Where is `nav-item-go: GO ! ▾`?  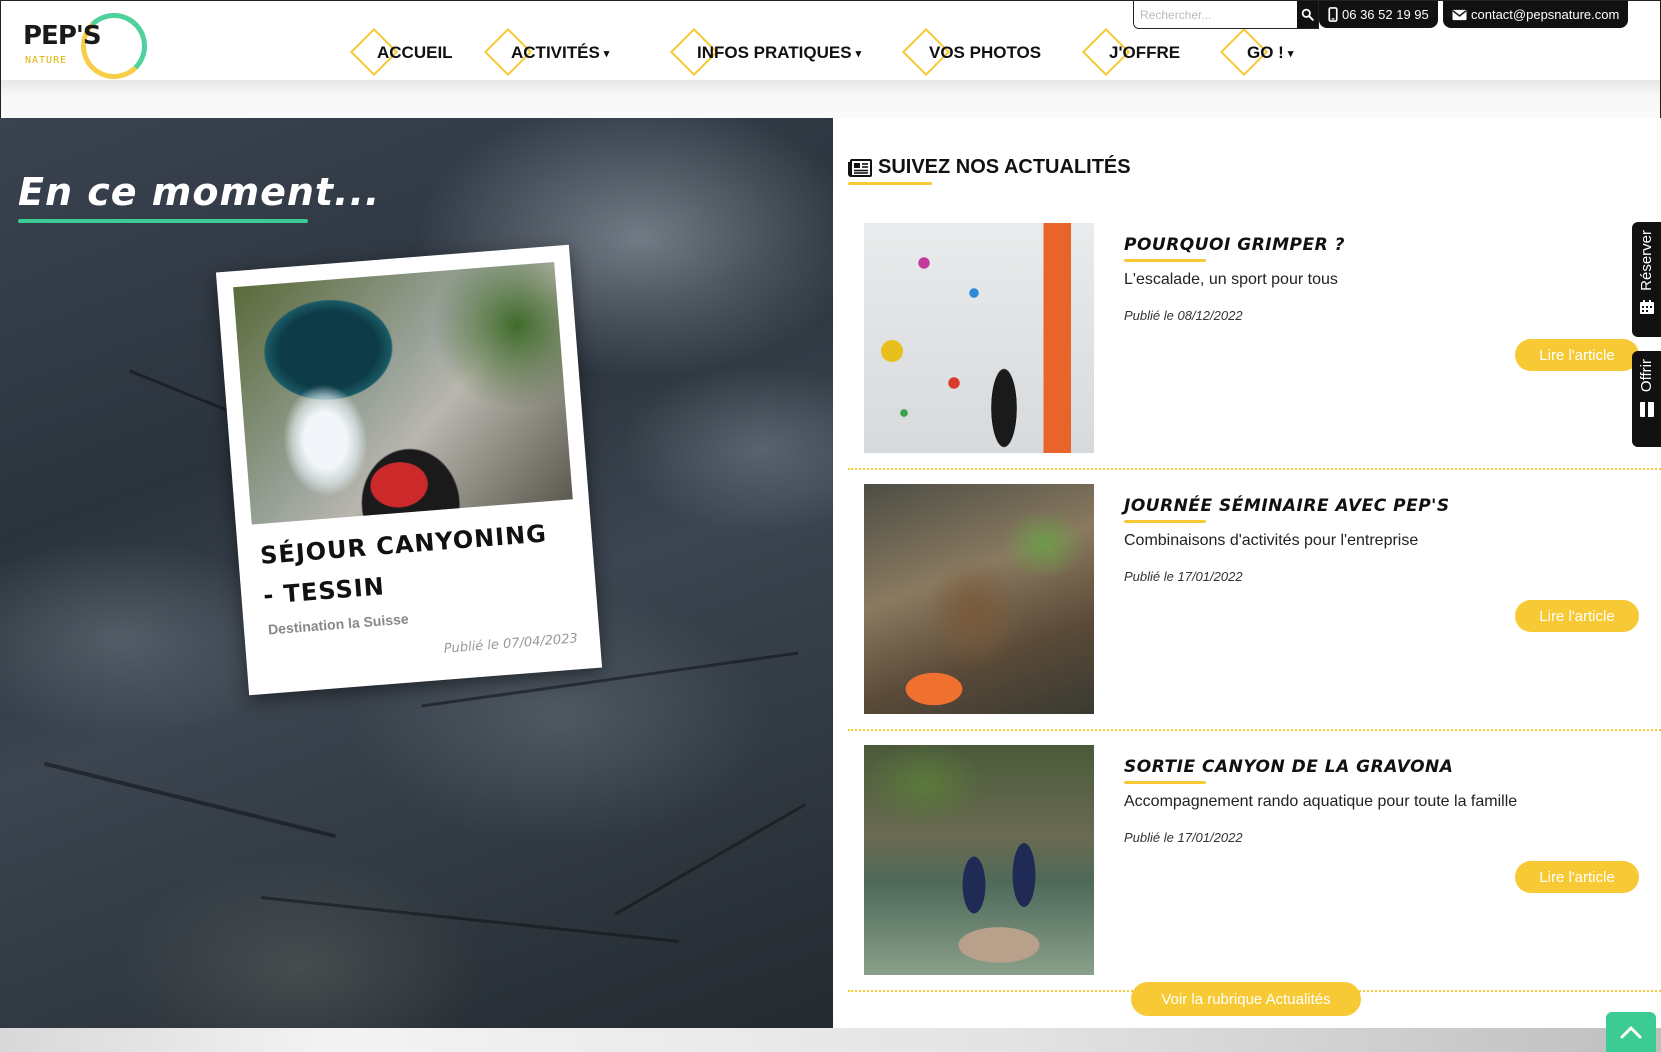 nav-item-go: GO ! ▾ is located at coordinates (1256, 52).